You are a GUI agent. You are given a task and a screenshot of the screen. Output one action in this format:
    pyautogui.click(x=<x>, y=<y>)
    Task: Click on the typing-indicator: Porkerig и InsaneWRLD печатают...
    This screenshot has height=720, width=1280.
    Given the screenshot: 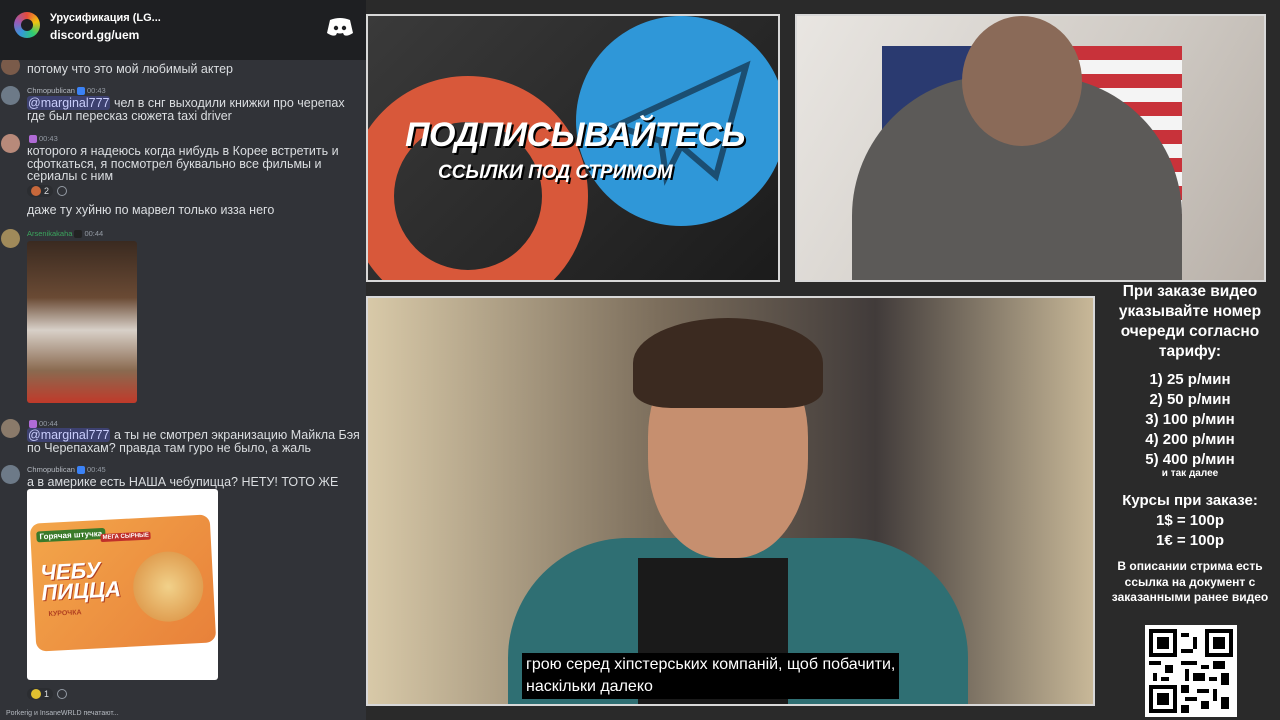 What is the action you would take?
    pyautogui.click(x=62, y=713)
    